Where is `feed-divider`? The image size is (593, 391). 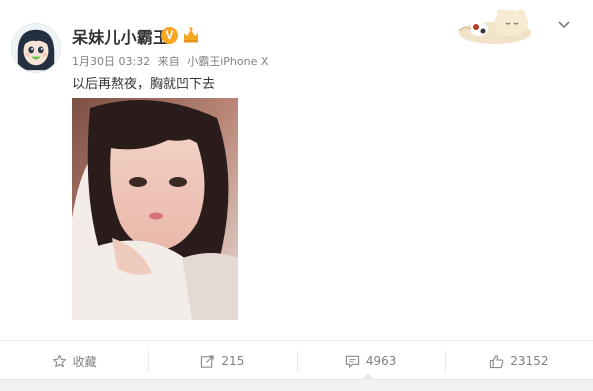 feed-divider is located at coordinates (296, 385).